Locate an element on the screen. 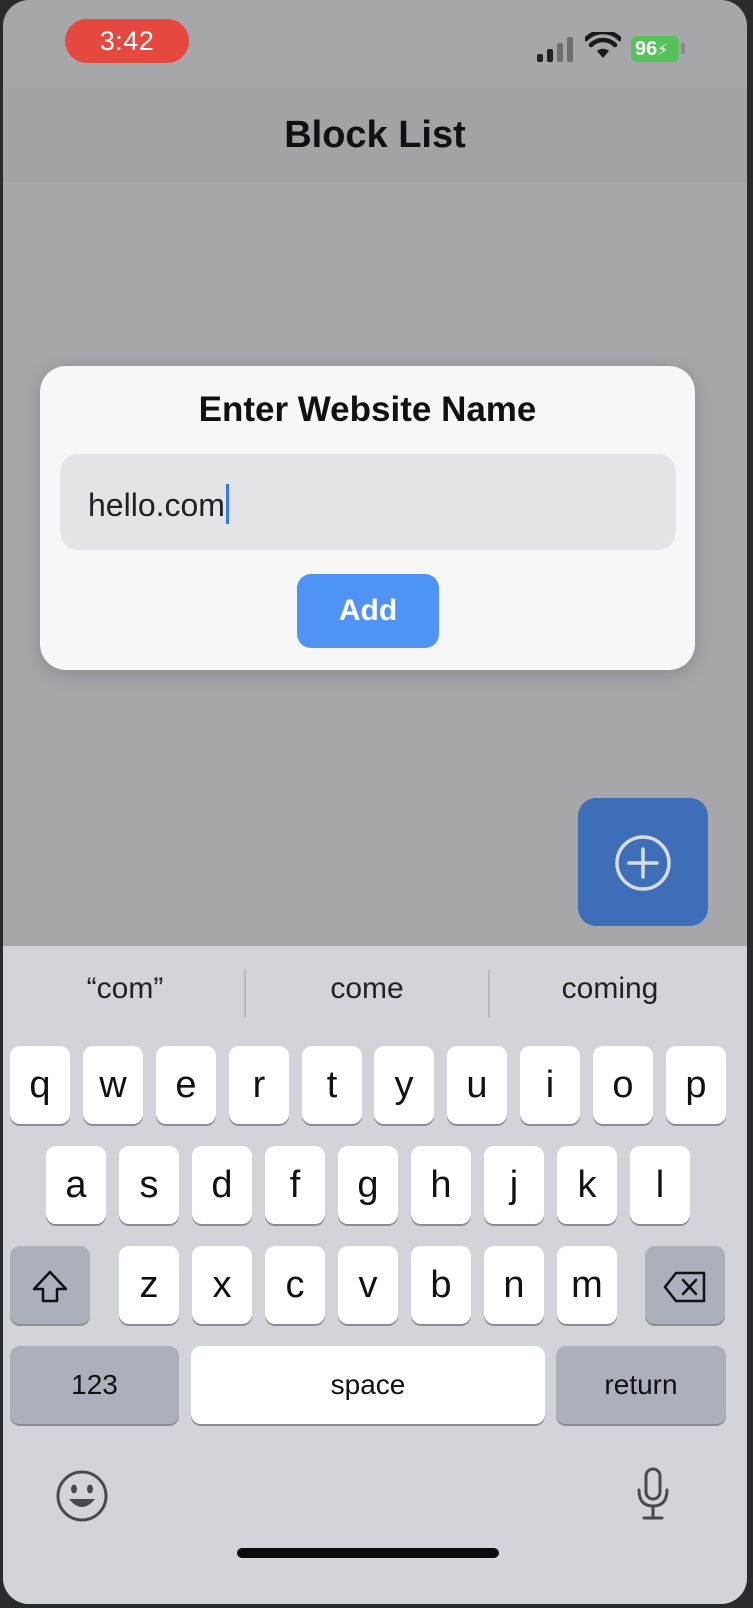  key-k: k is located at coordinates (587, 1185).